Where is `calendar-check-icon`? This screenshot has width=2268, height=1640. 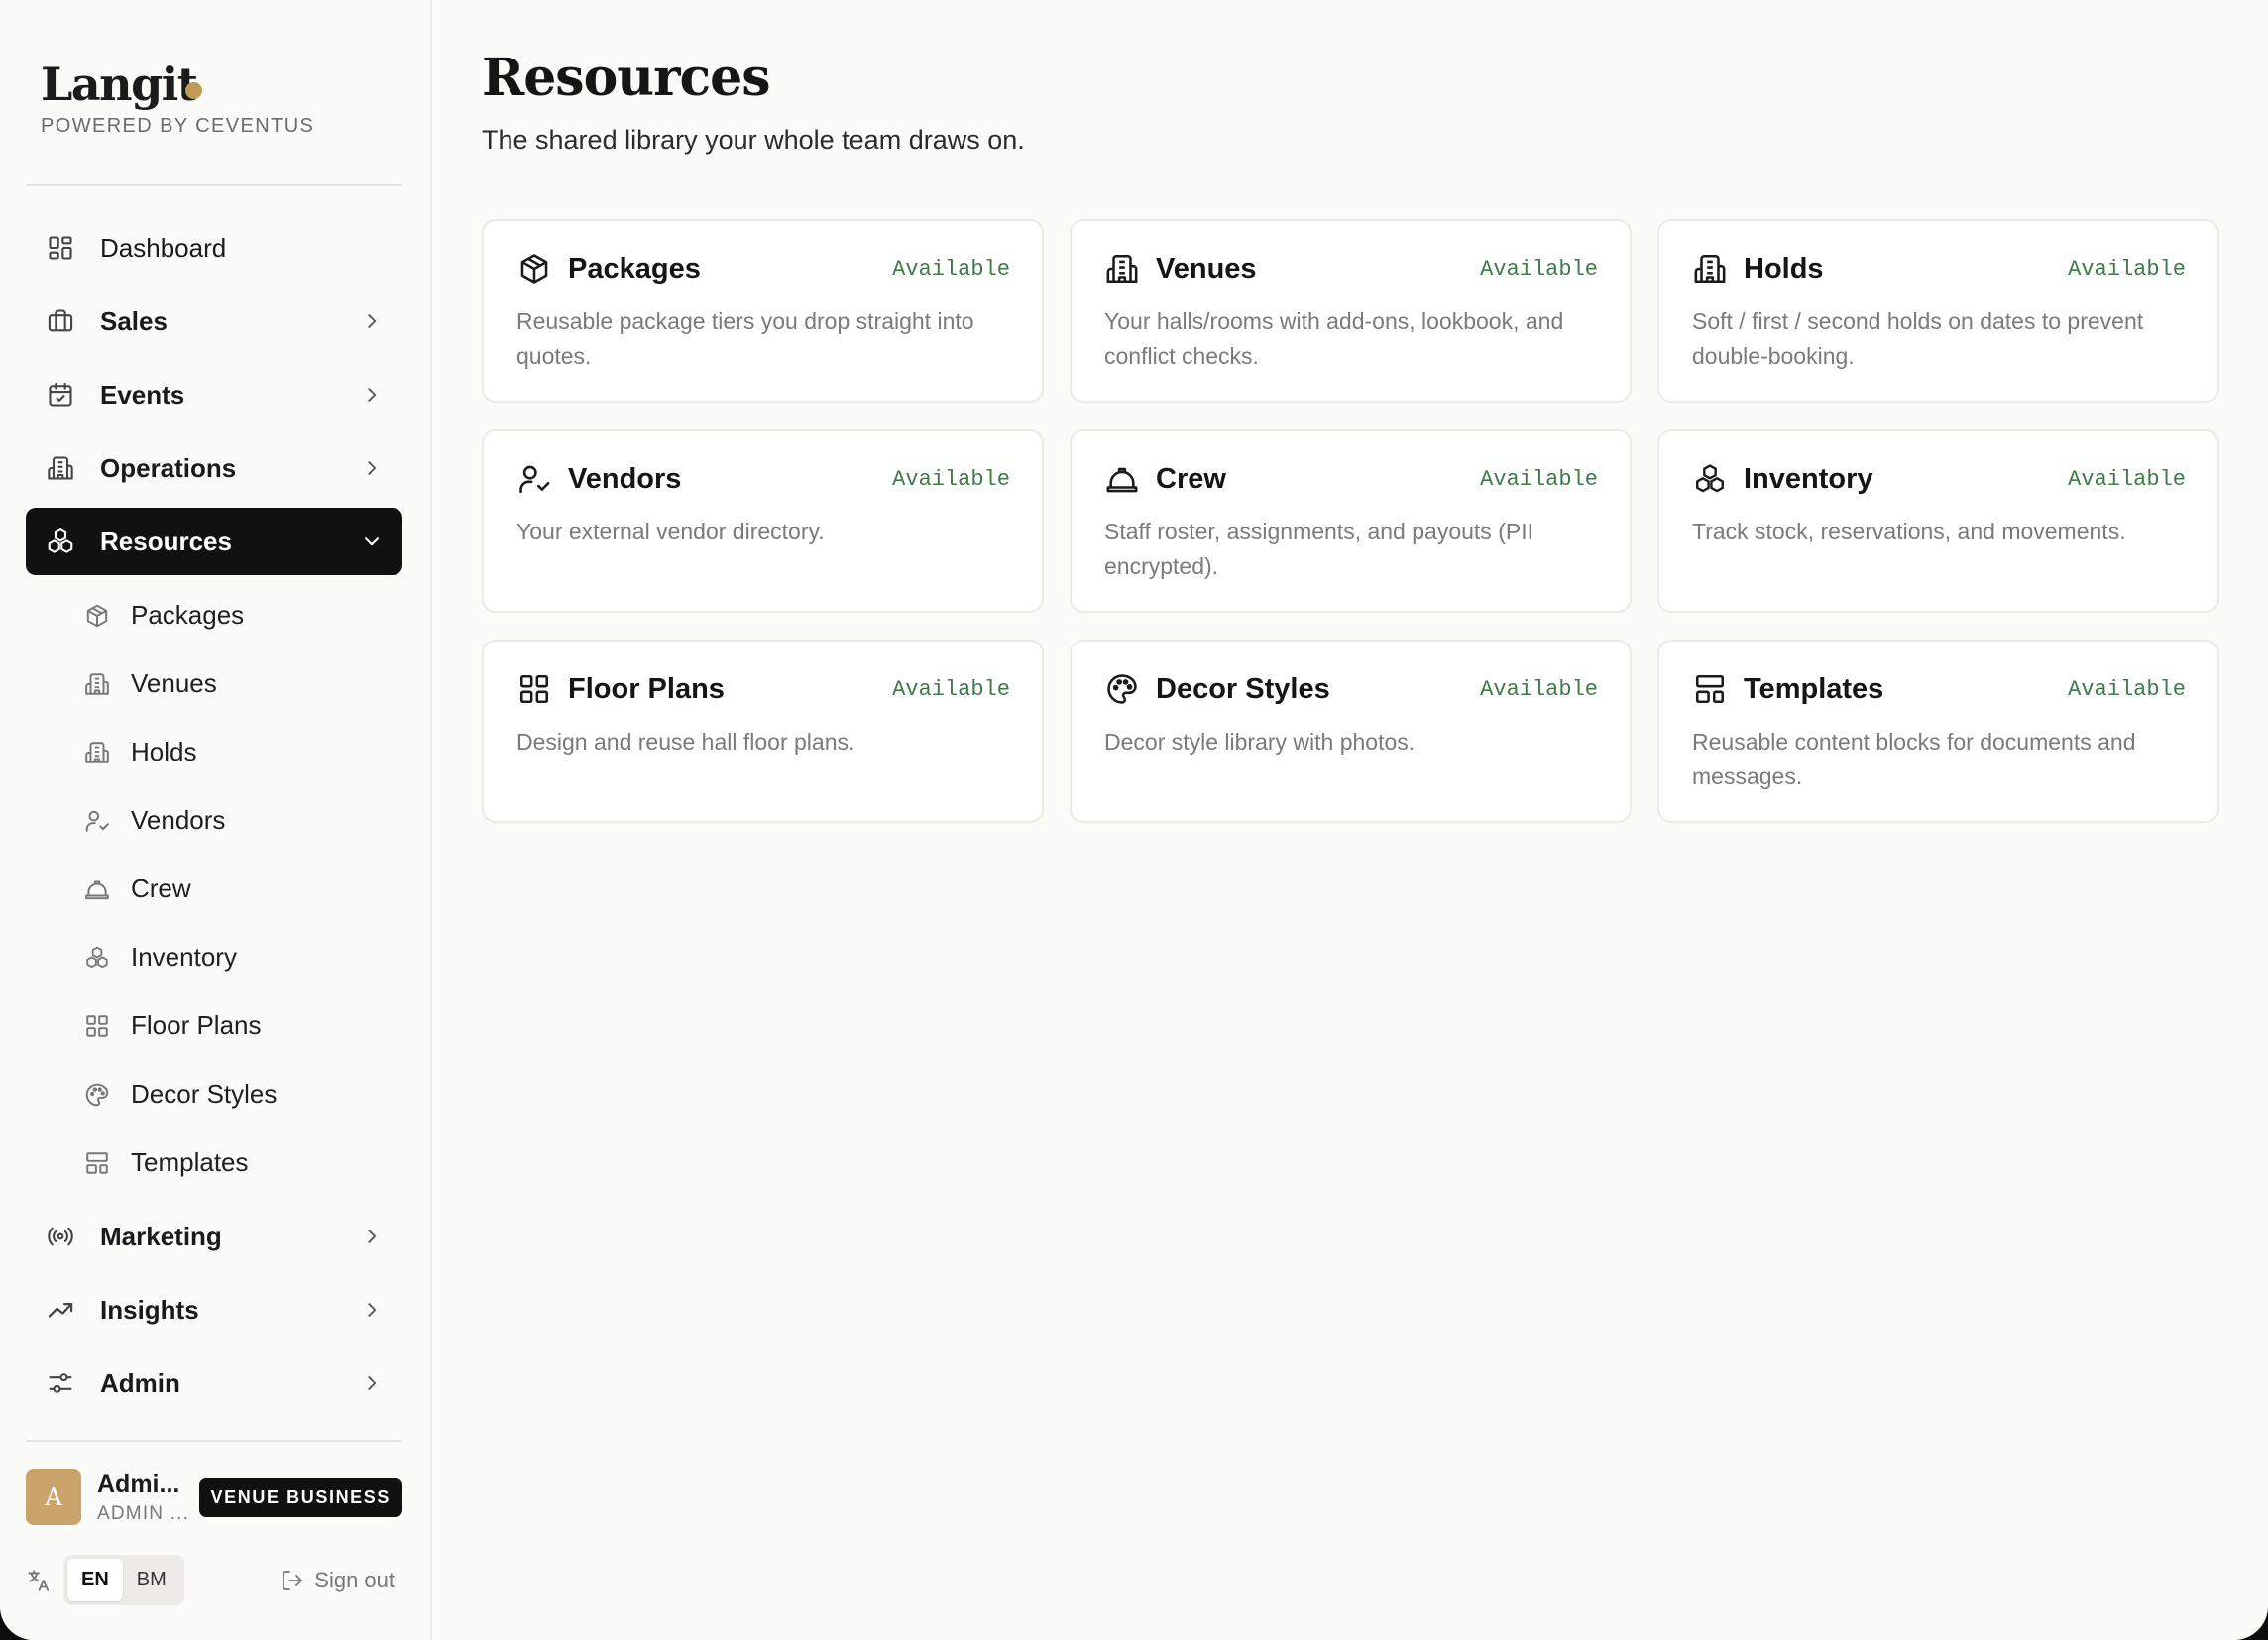 calendar-check-icon is located at coordinates (60, 395).